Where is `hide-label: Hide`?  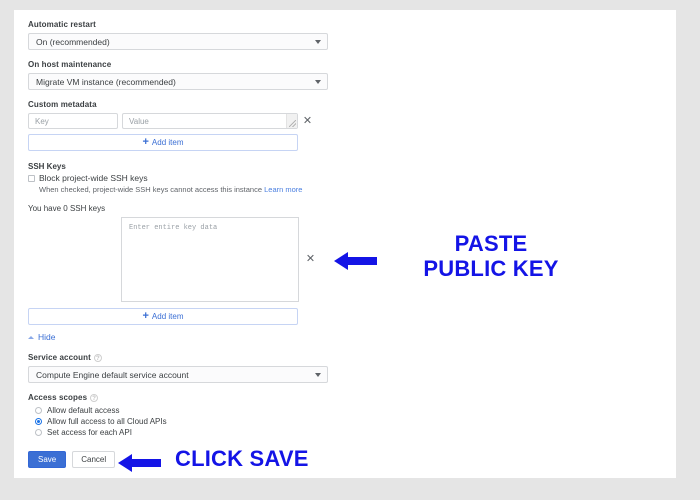
hide-label: Hide is located at coordinates (47, 337).